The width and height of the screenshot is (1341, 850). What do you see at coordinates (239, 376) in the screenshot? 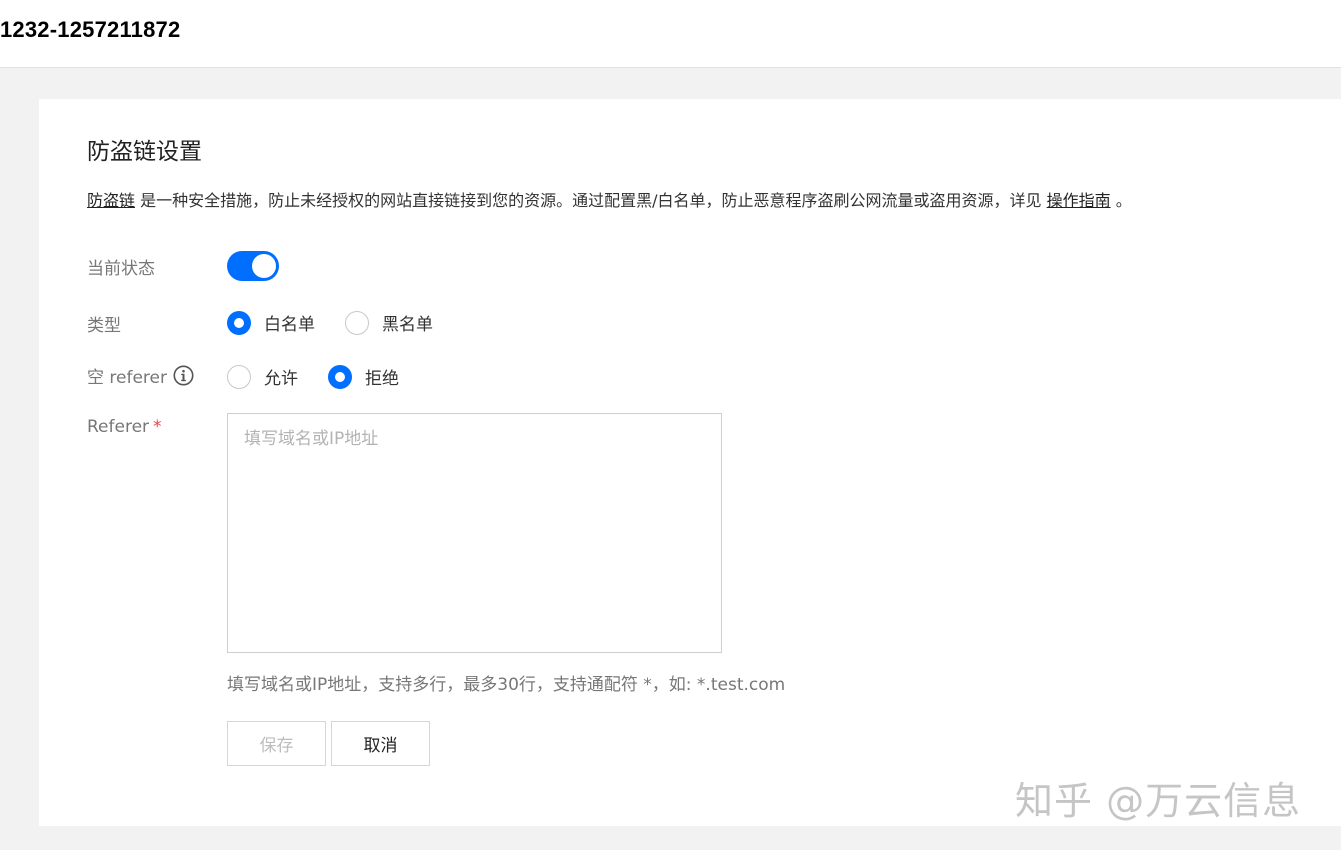
I see `radio-allow-circle` at bounding box center [239, 376].